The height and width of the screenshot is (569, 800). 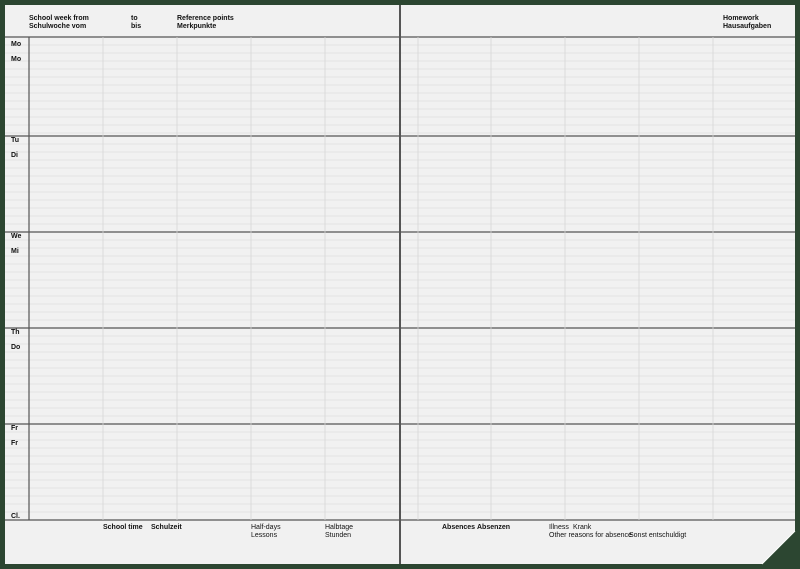 I want to click on homework-label-de: Hausaufgaben, so click(x=747, y=26).